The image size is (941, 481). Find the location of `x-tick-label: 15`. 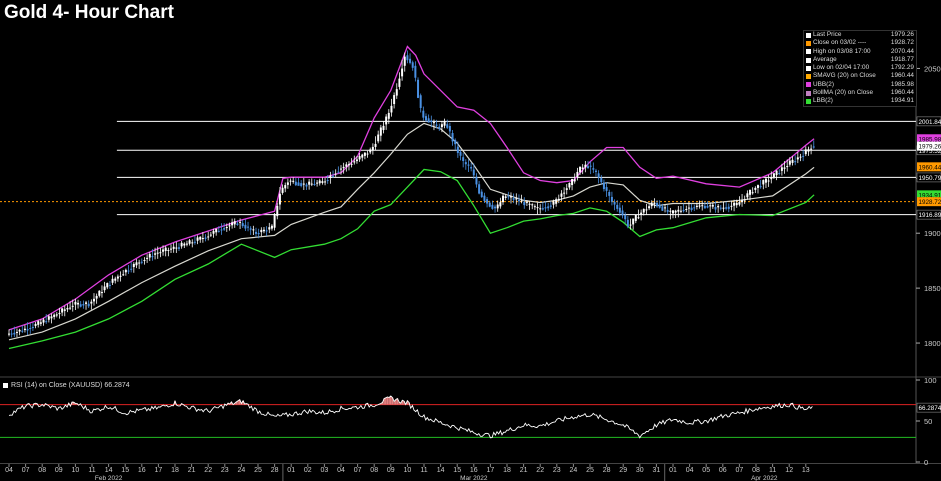

x-tick-label: 15 is located at coordinates (125, 470).